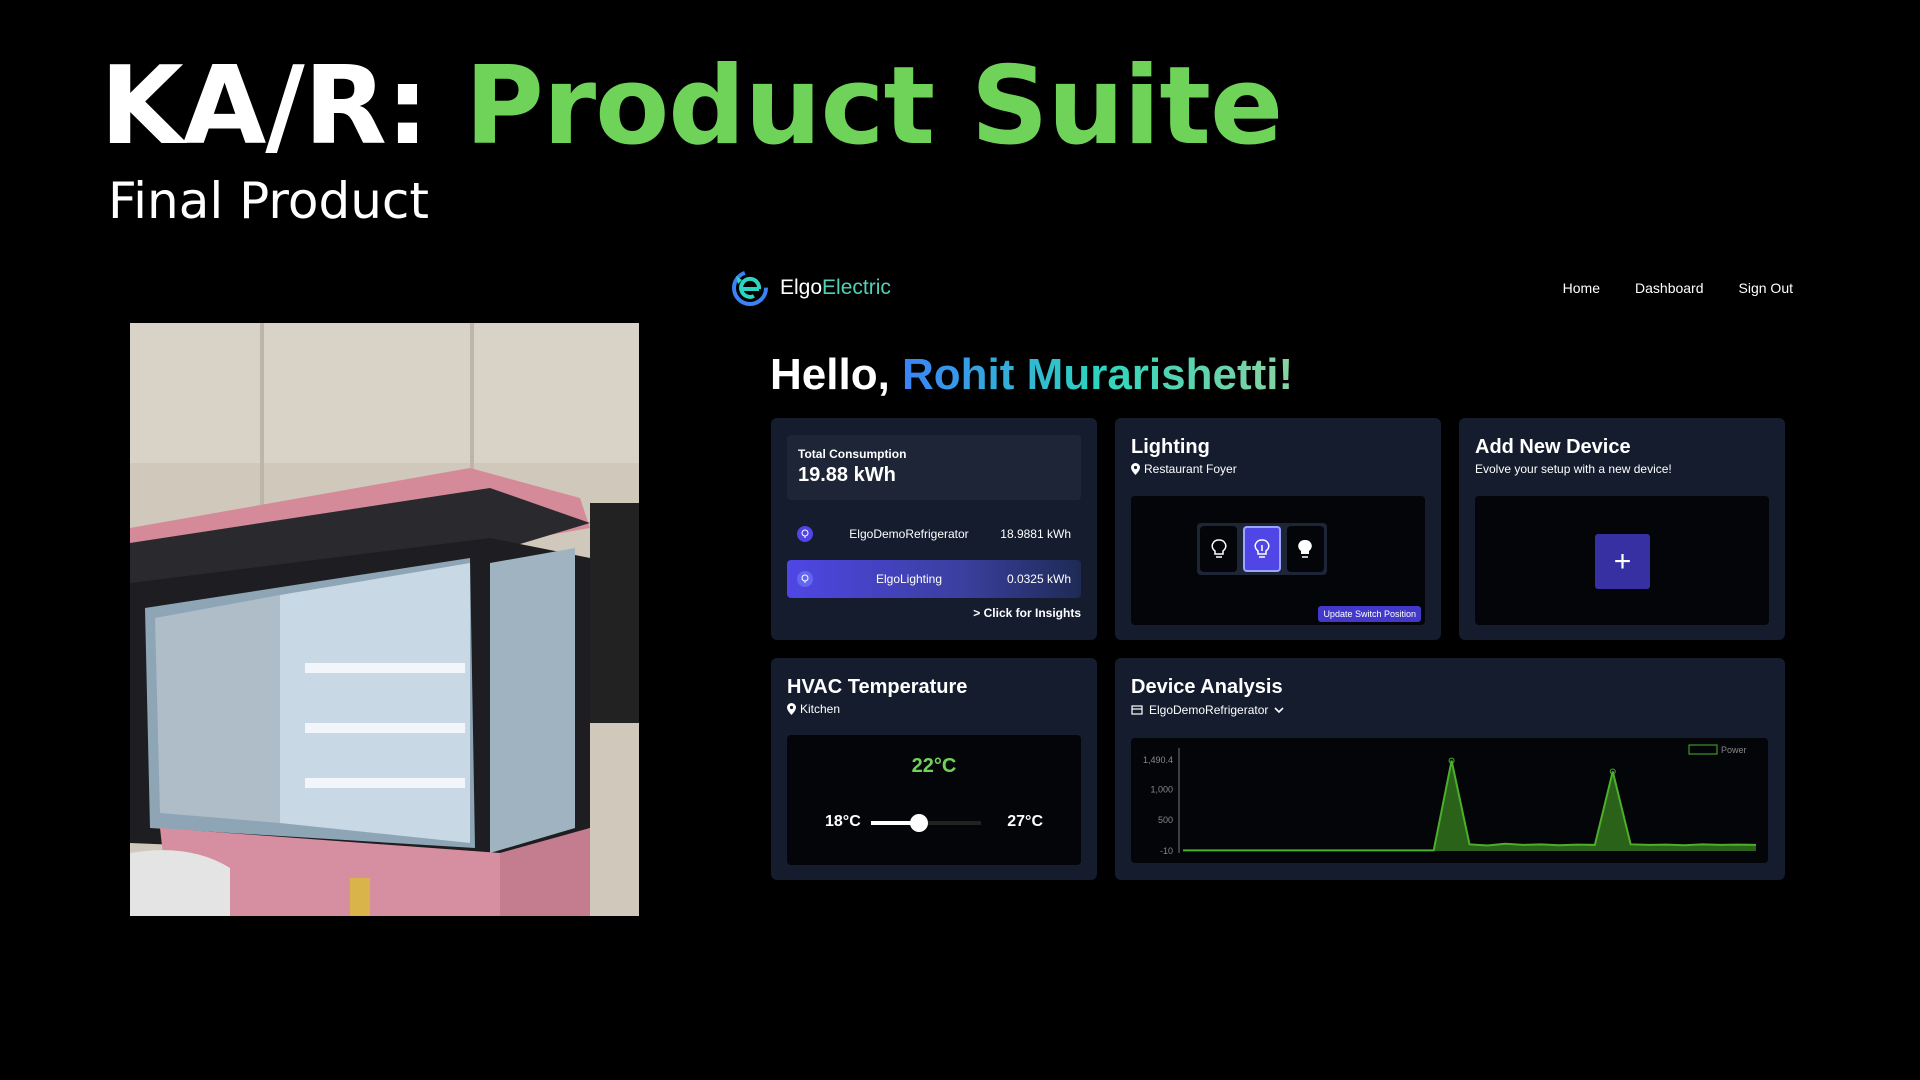  I want to click on device-row: ElgoDemoRefrigerator 18.9881 kWh, so click(934, 534).